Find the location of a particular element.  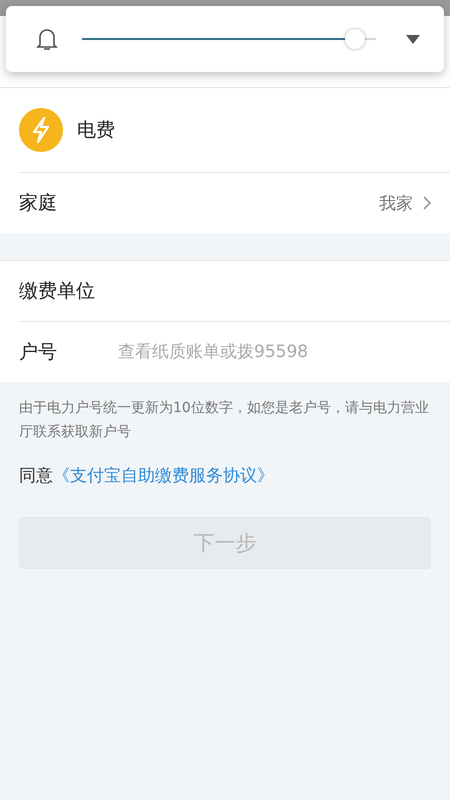

lightning-icon is located at coordinates (41, 130).